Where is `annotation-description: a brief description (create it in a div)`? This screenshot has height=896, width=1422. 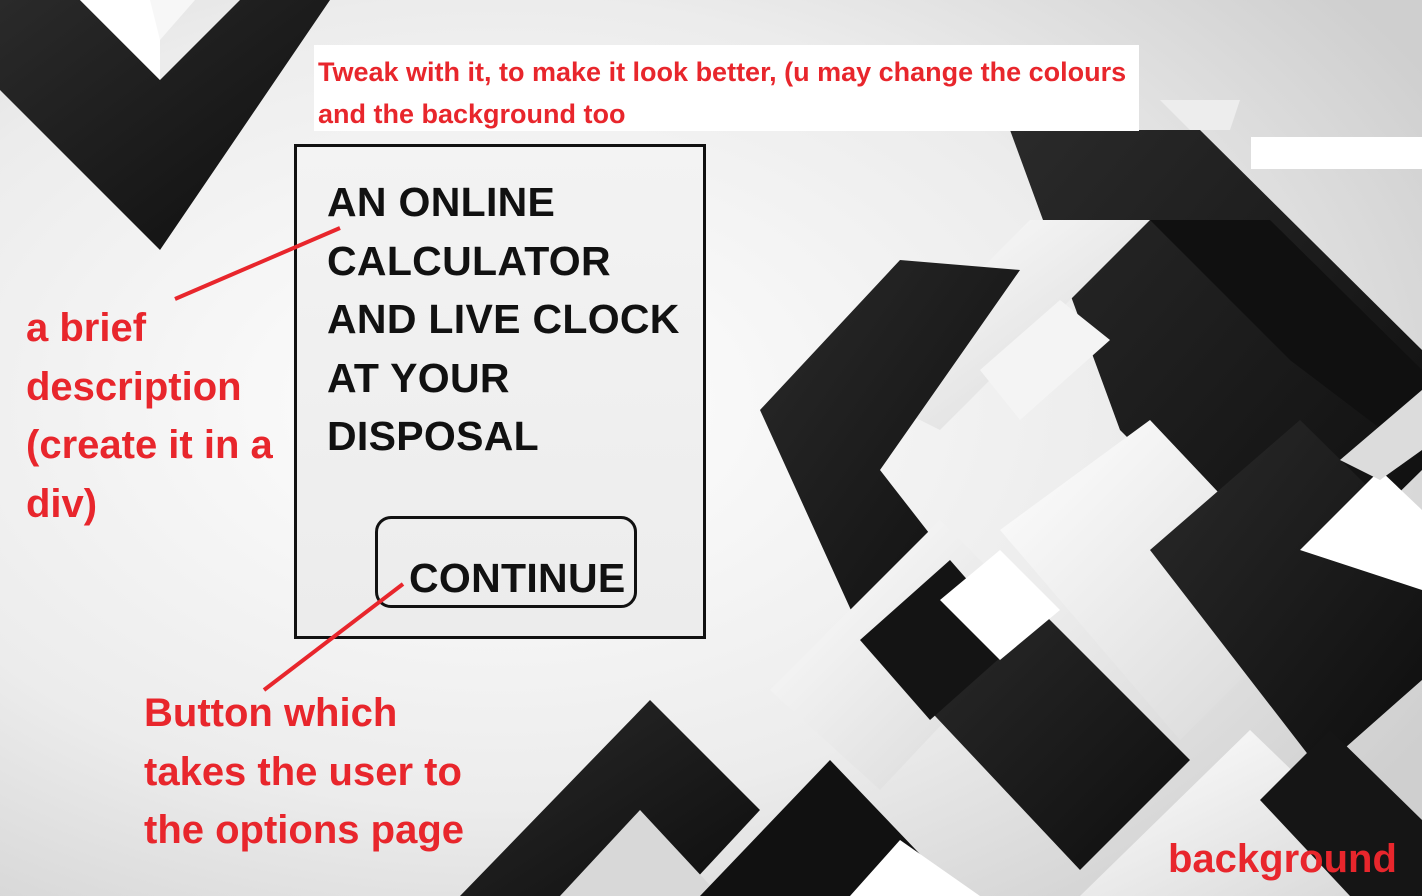 annotation-description: a brief description (create it in a div) is located at coordinates (149, 416).